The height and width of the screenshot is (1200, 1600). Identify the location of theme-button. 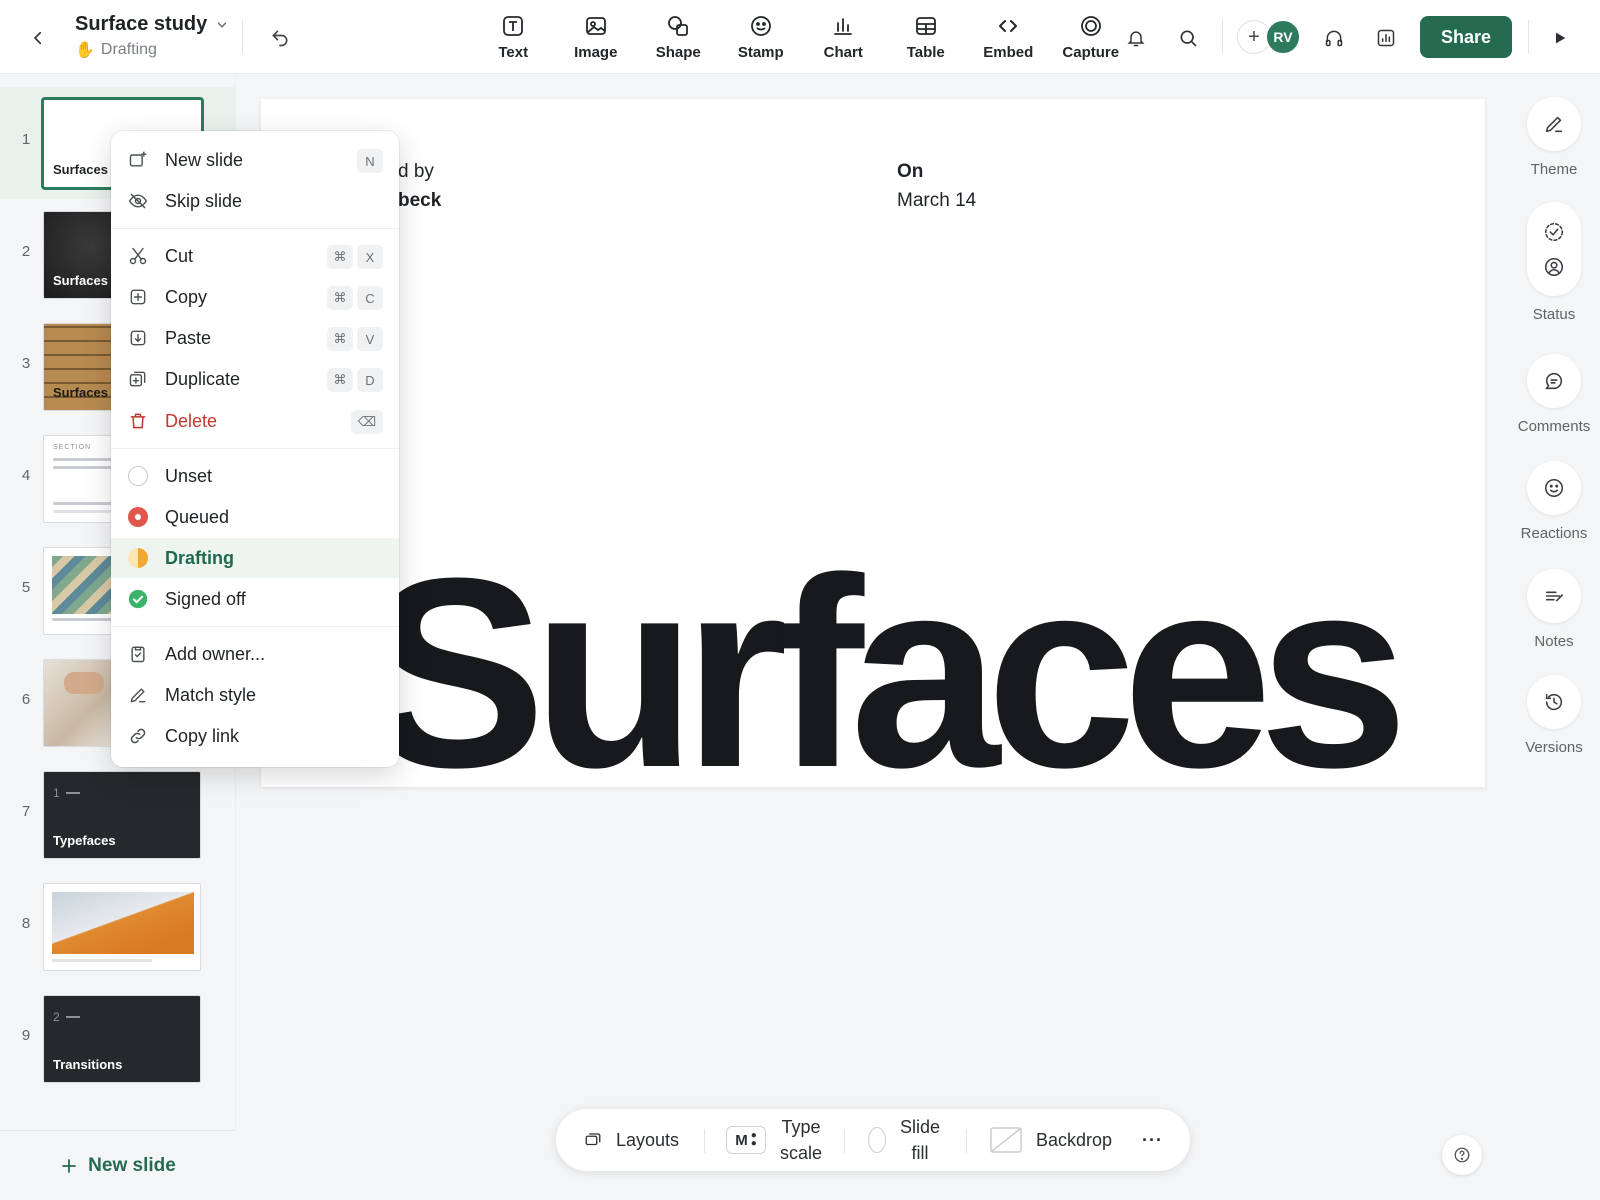
(1554, 124).